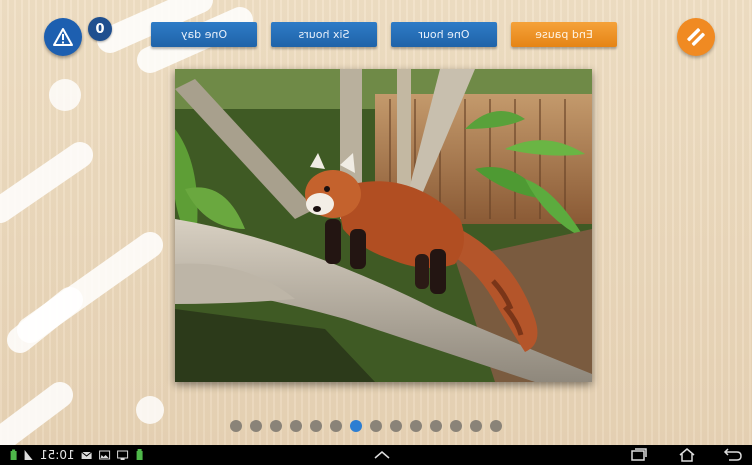  Describe the element at coordinates (324, 34) in the screenshot. I see `tab-six-hours: Six hours` at that location.